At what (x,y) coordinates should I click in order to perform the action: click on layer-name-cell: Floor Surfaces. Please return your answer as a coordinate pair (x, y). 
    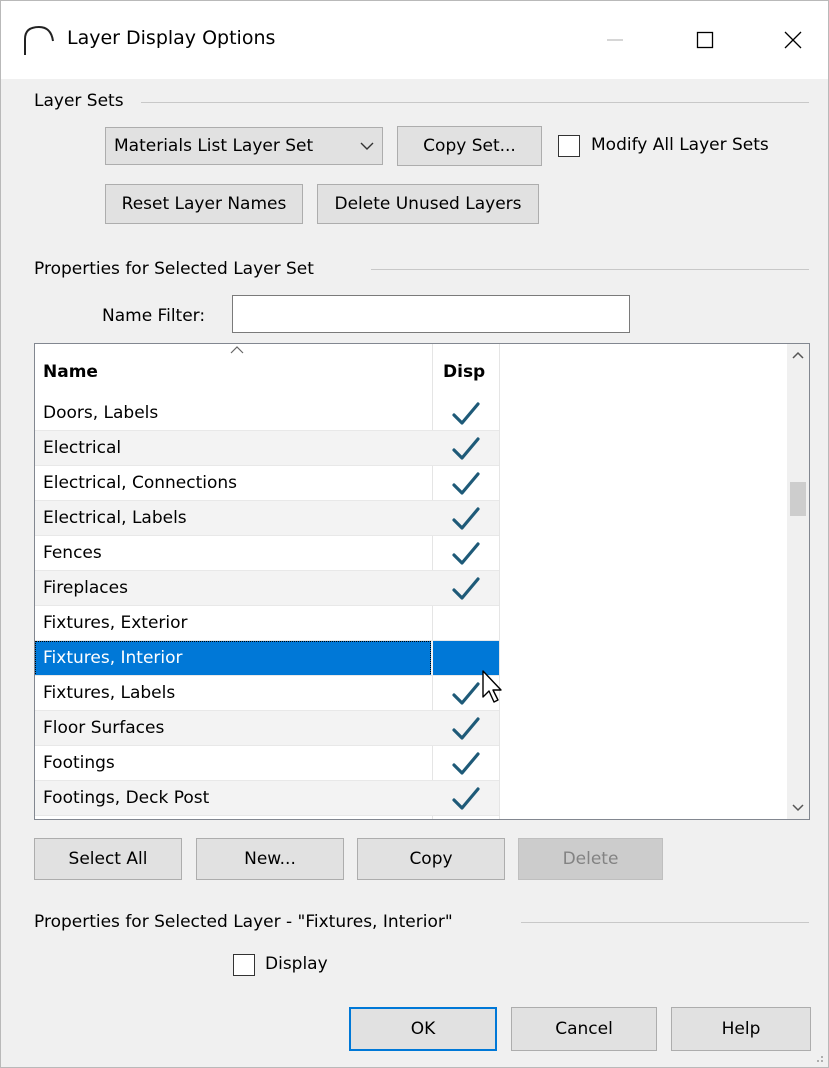
    Looking at the image, I should click on (104, 728).